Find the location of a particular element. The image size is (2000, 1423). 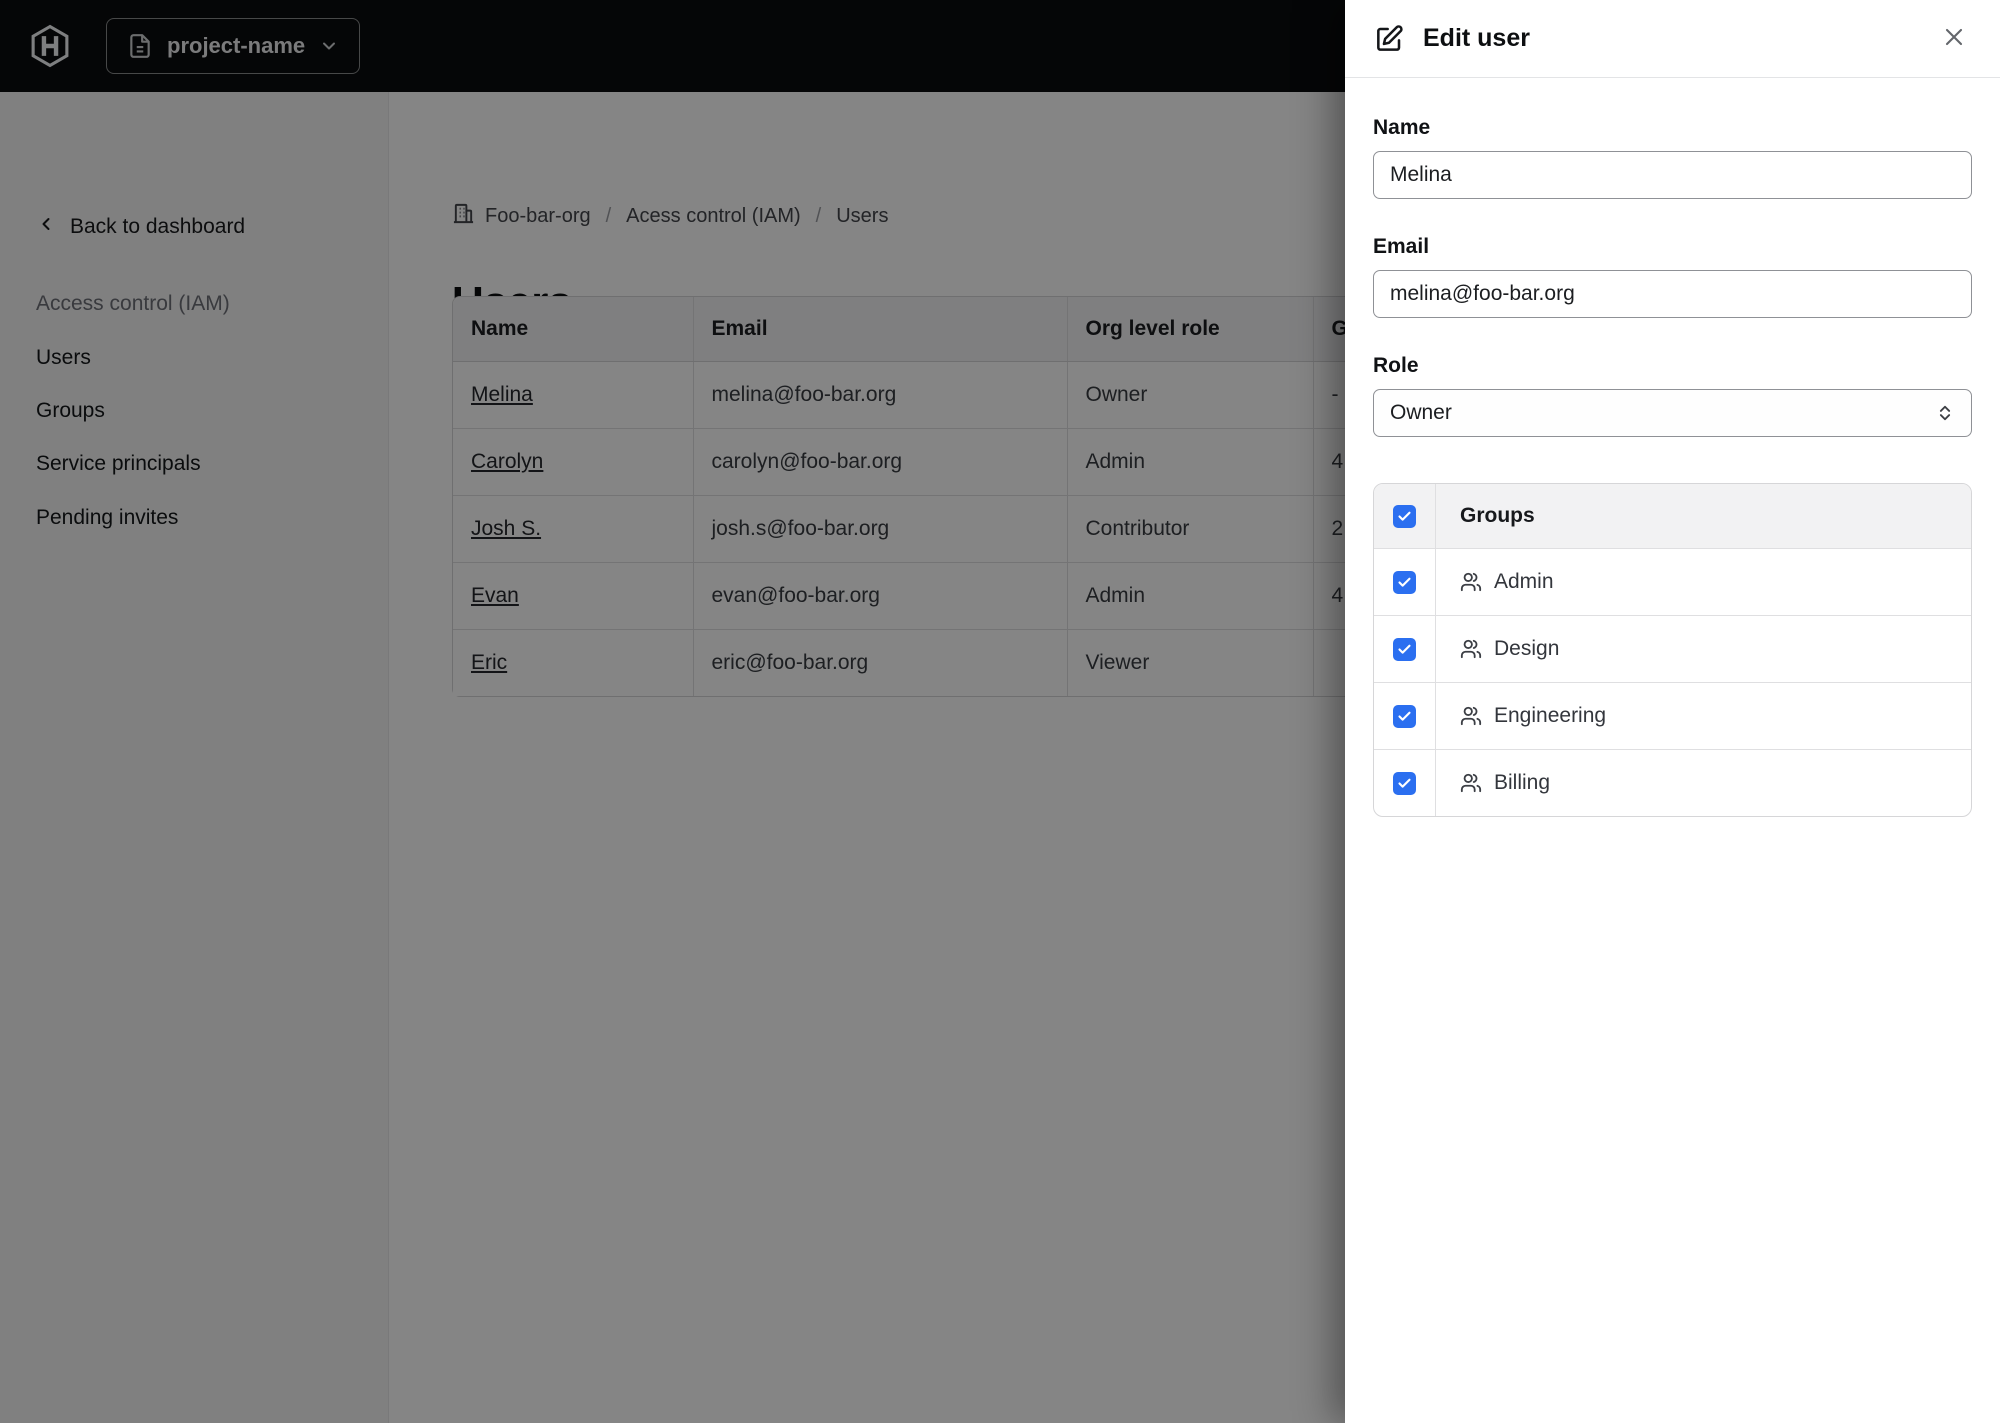

group-row-billing: Billing is located at coordinates (1672, 782).